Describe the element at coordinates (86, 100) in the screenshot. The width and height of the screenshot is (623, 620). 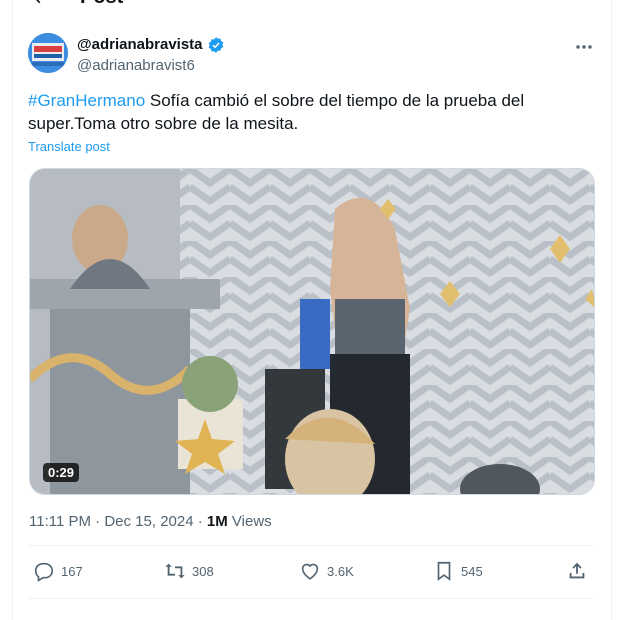
I see `hashtag-link: #GranHermano` at that location.